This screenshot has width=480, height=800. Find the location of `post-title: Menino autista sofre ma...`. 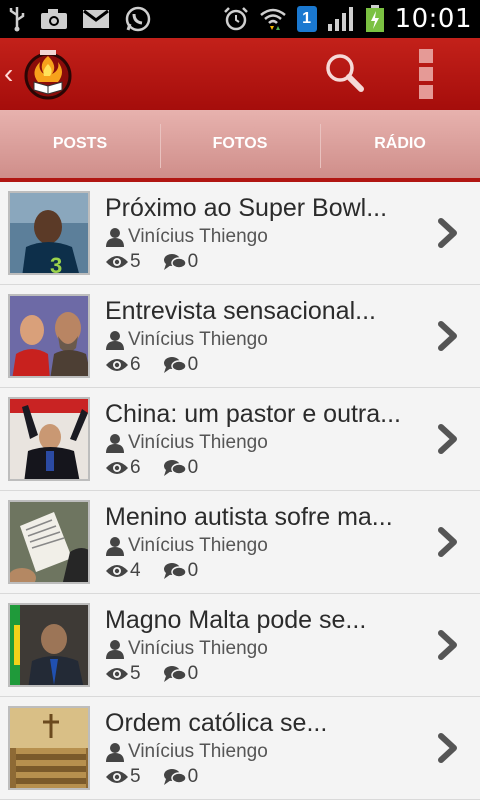

post-title: Menino autista sofre ma... is located at coordinates (249, 517).